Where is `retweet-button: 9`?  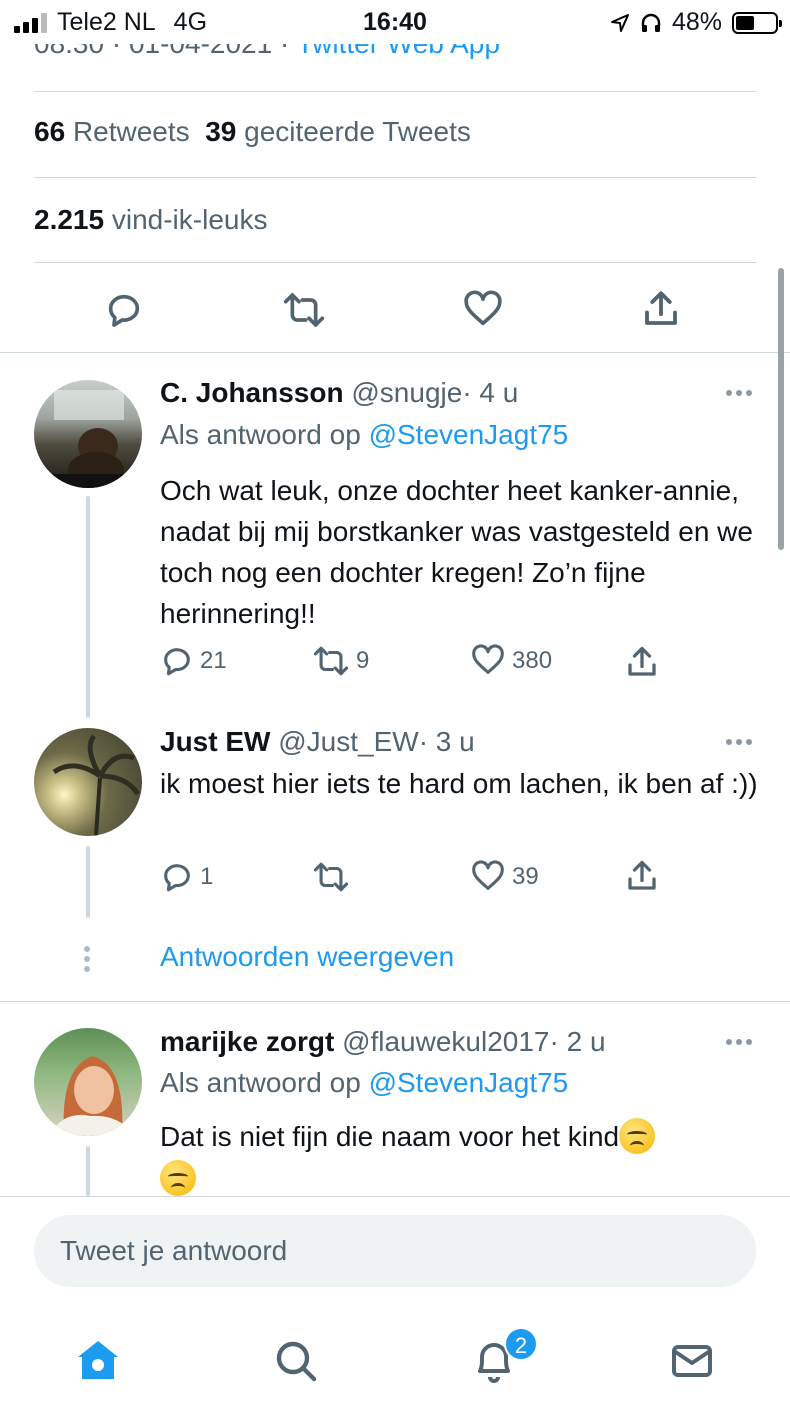
retweet-button: 9 is located at coordinates (340, 661).